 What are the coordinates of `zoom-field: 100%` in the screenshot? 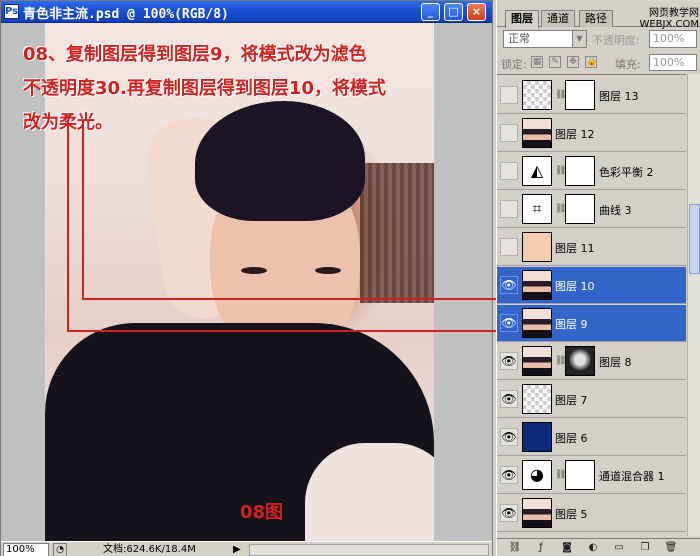 It's located at (26, 549).